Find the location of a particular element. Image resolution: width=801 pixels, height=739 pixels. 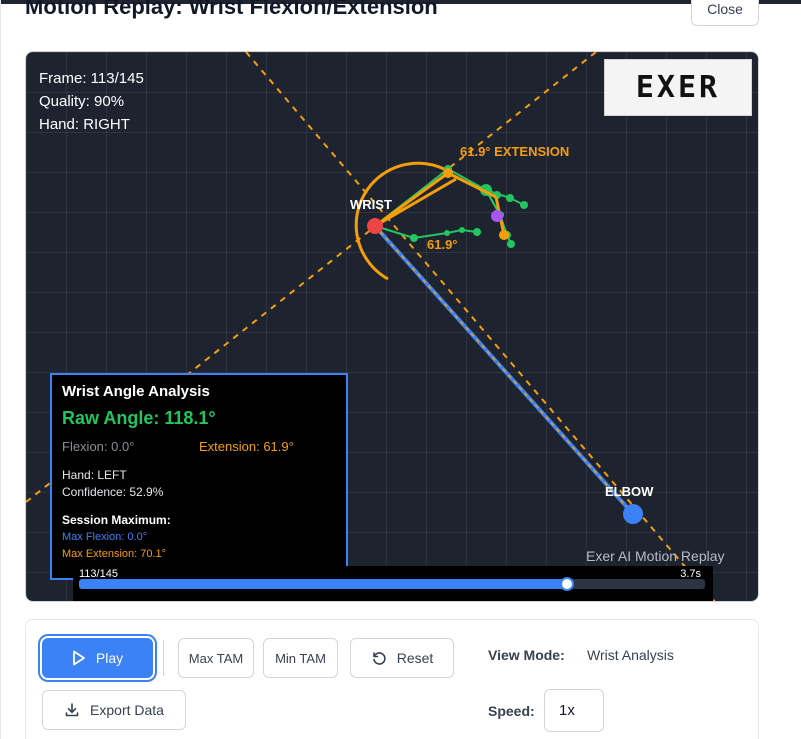

close-button: Close is located at coordinates (725, 13).